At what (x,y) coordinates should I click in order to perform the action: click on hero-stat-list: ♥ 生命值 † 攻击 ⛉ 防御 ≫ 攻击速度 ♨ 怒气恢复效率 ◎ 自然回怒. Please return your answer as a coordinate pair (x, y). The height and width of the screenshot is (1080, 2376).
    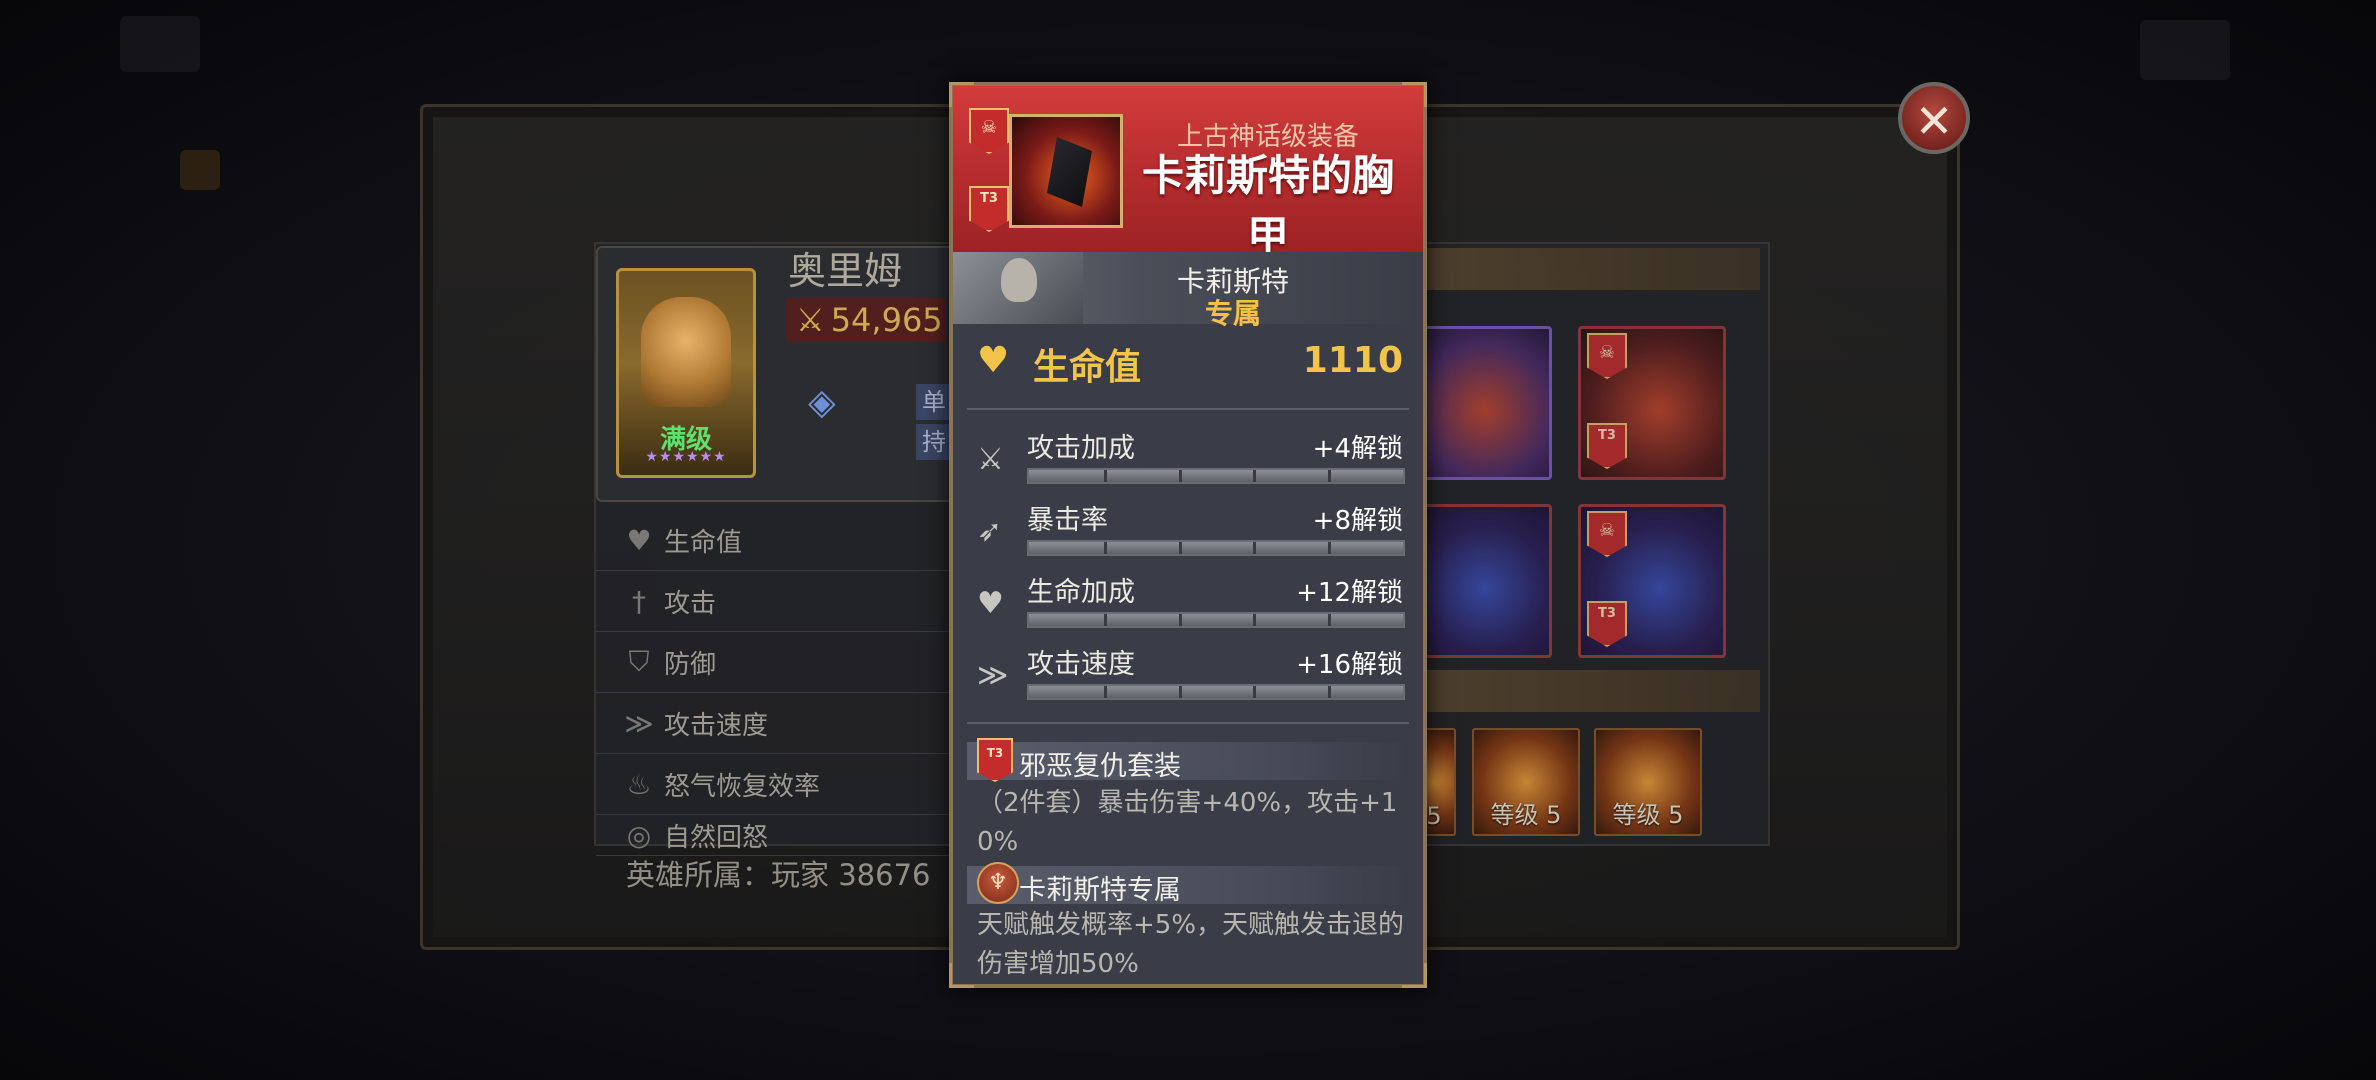
    Looking at the image, I should click on (778, 683).